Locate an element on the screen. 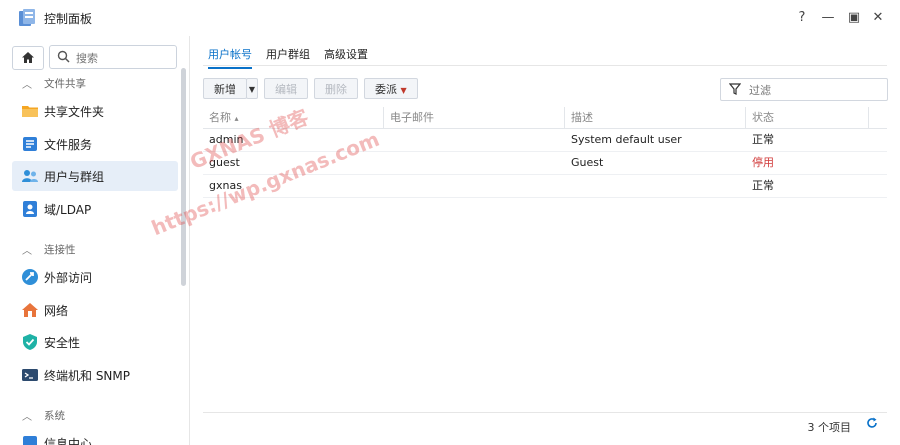 This screenshot has height=445, width=900. filter-icon is located at coordinates (735, 89).